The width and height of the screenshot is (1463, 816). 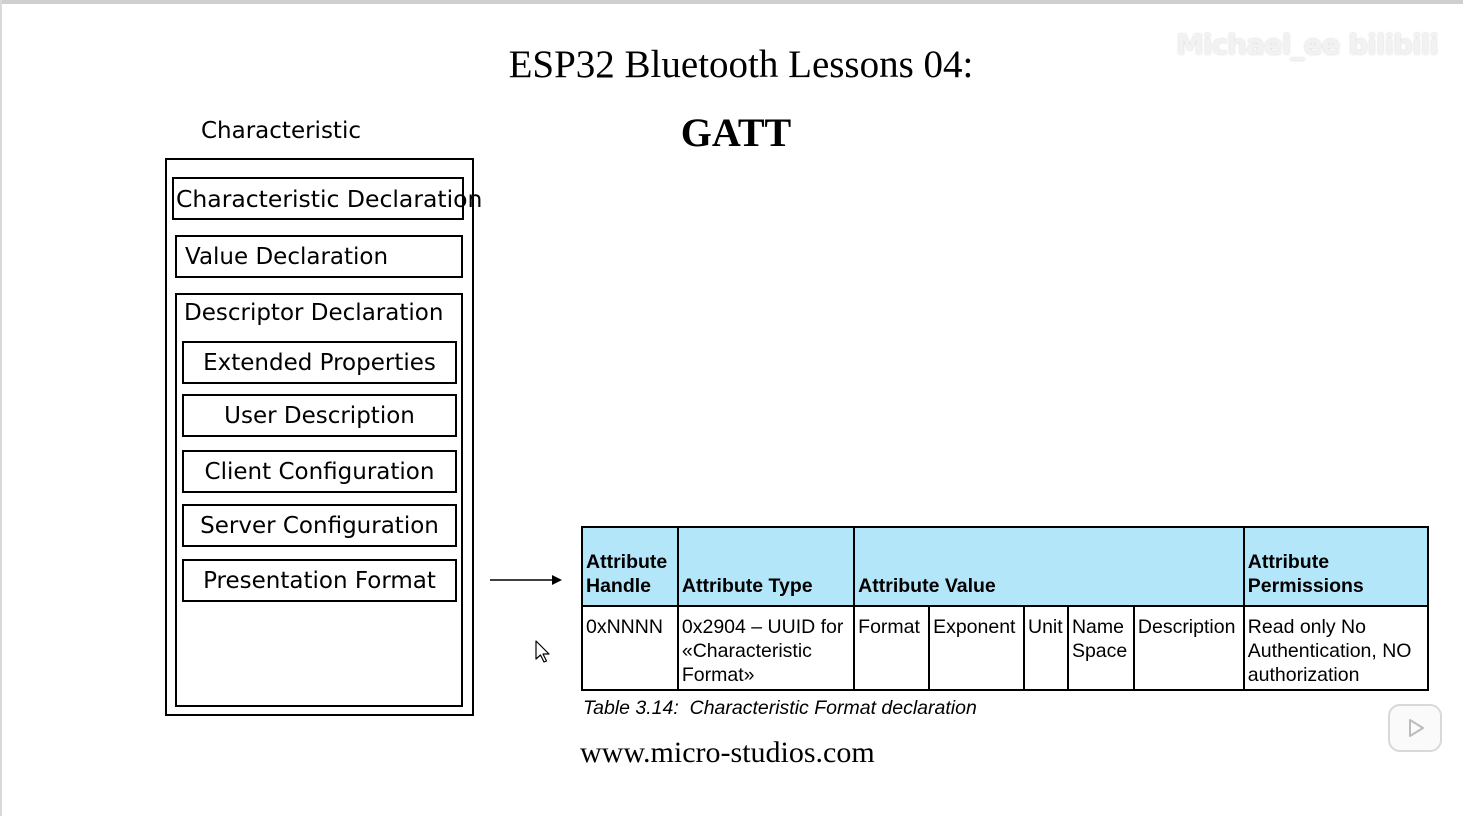 I want to click on descriptor-presentation-format: Presentation Format, so click(x=319, y=580).